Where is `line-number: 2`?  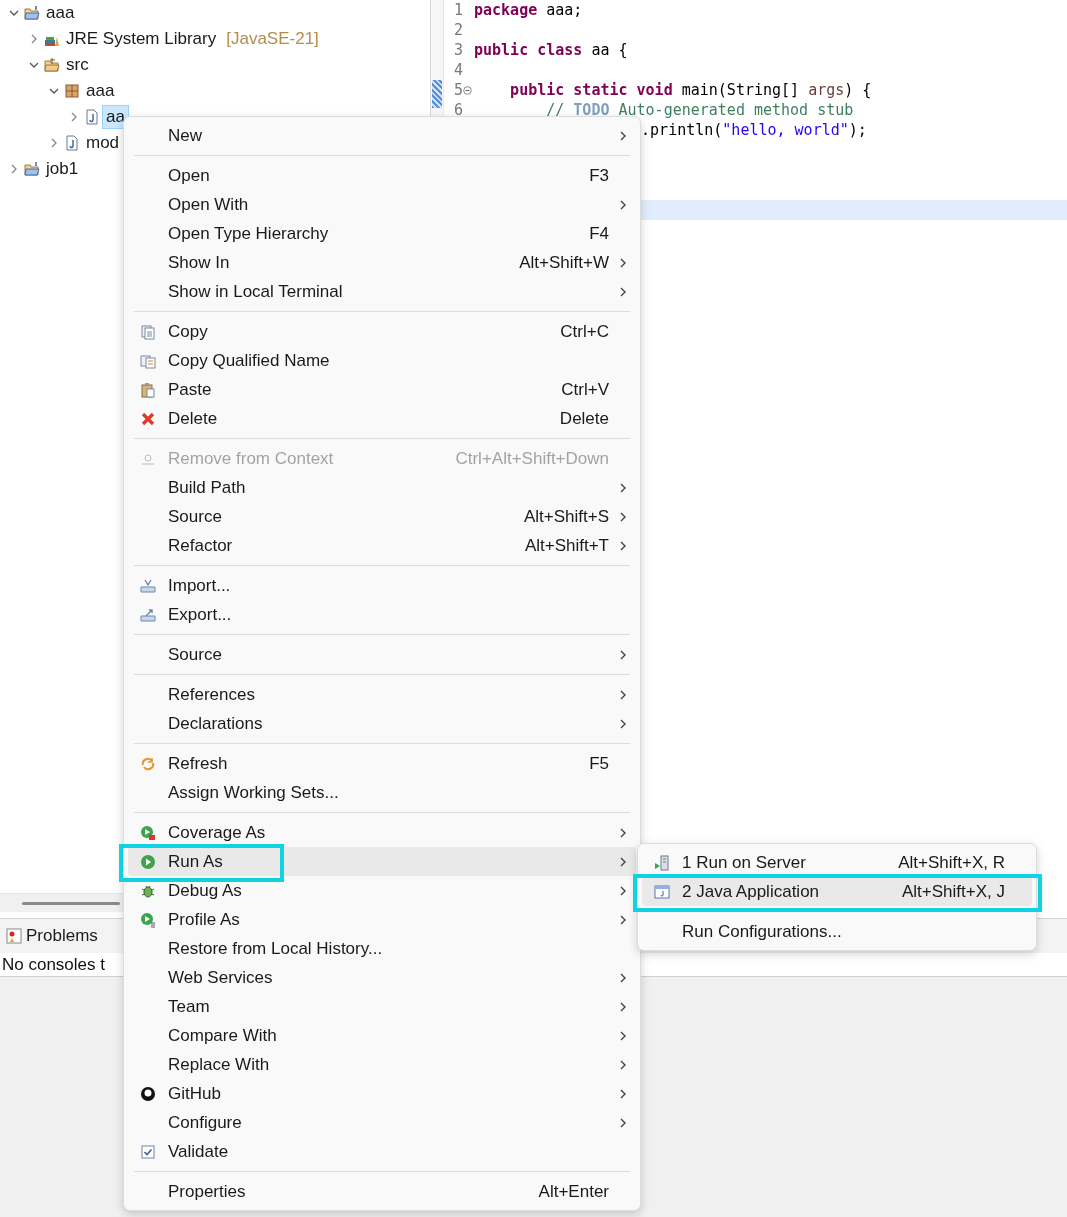 line-number: 2 is located at coordinates (457, 30).